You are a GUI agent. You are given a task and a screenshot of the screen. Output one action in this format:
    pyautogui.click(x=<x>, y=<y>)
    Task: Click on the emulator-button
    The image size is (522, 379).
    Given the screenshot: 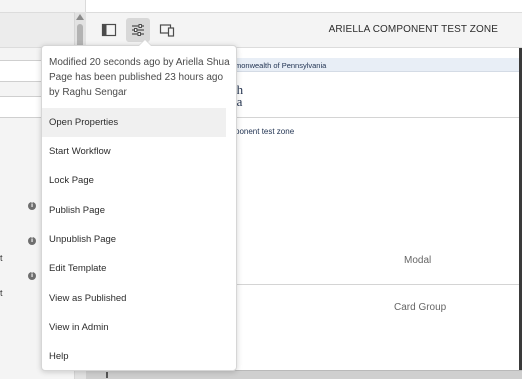 What is the action you would take?
    pyautogui.click(x=167, y=30)
    